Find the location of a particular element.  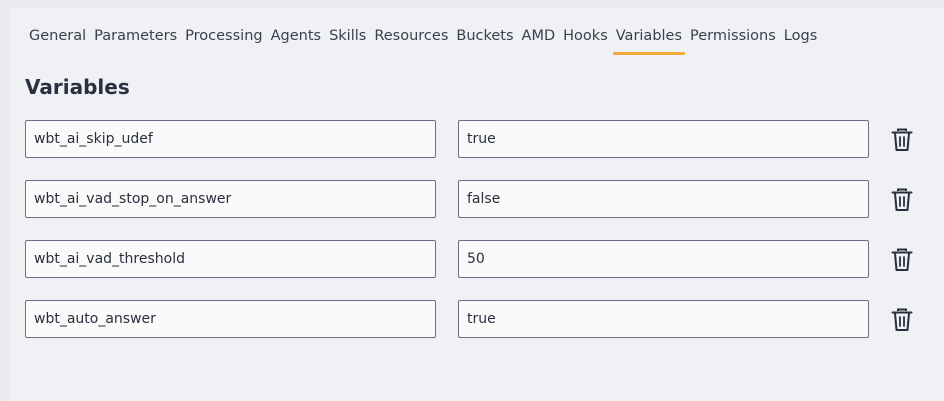

tab-skills: Skills is located at coordinates (347, 41).